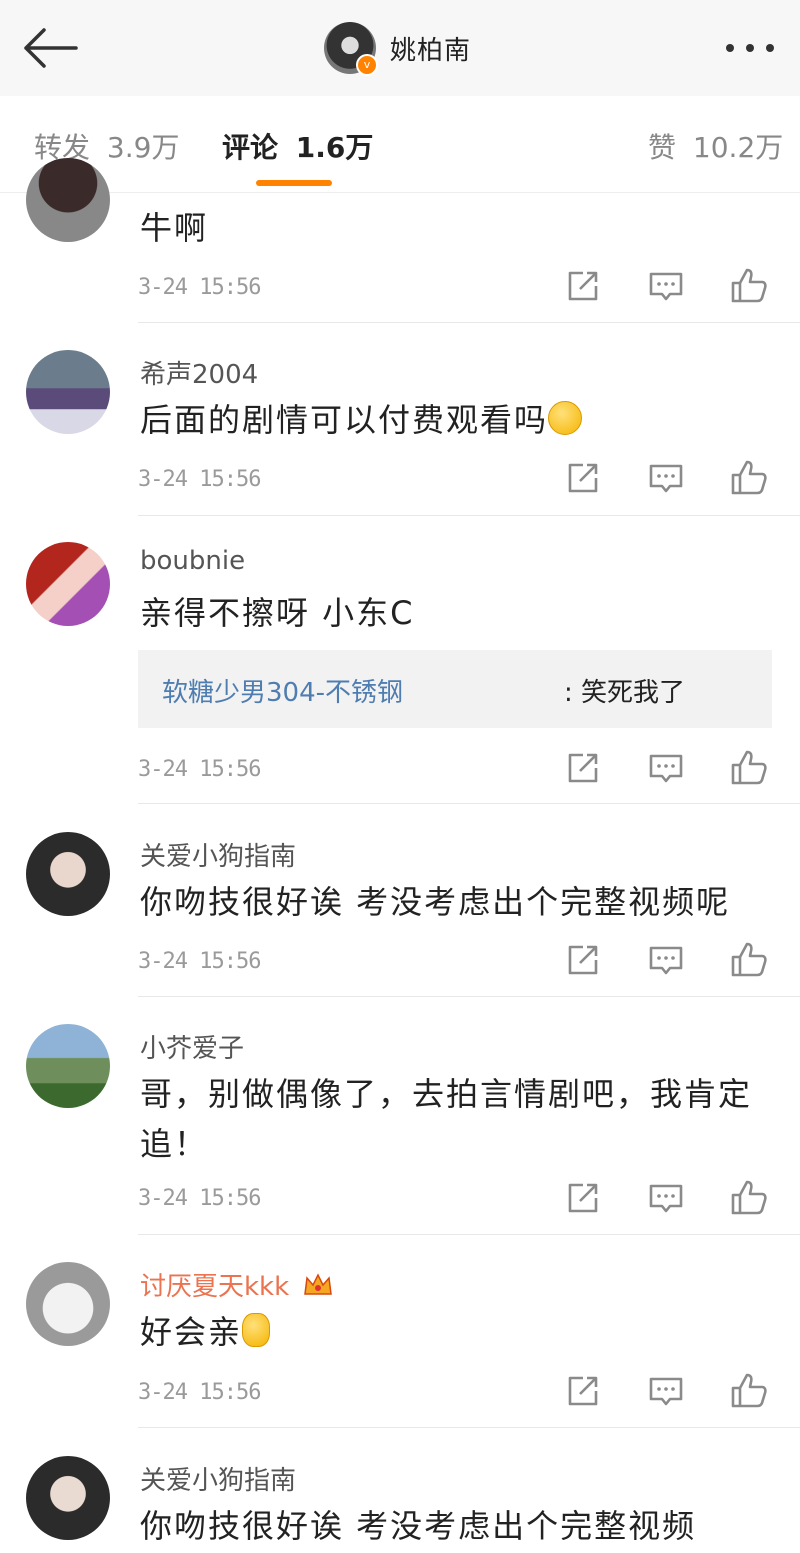 Image resolution: width=800 pixels, height=1553 pixels. Describe the element at coordinates (435, 902) in the screenshot. I see `comment-text: 你吻技很好诶 考没考虑出个完整视频呢` at that location.